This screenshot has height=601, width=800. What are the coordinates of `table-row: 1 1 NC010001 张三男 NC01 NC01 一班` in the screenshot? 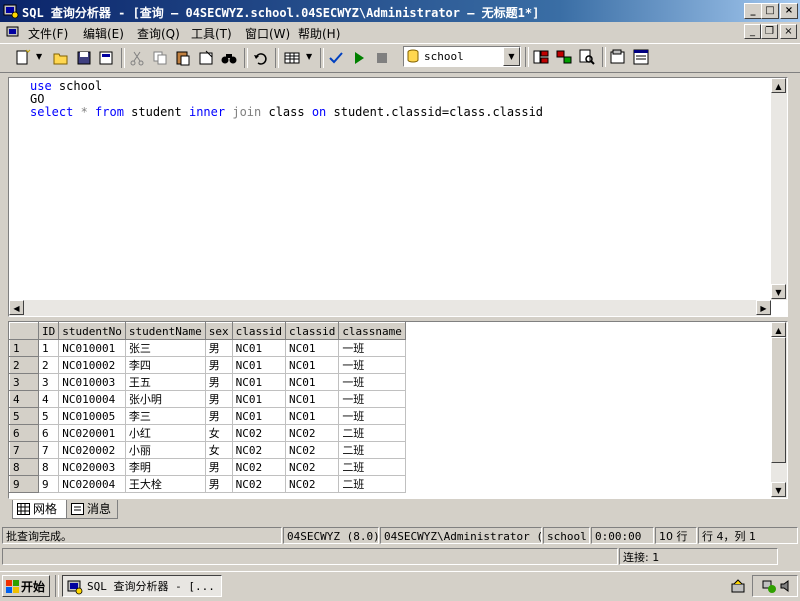 It's located at (207, 348).